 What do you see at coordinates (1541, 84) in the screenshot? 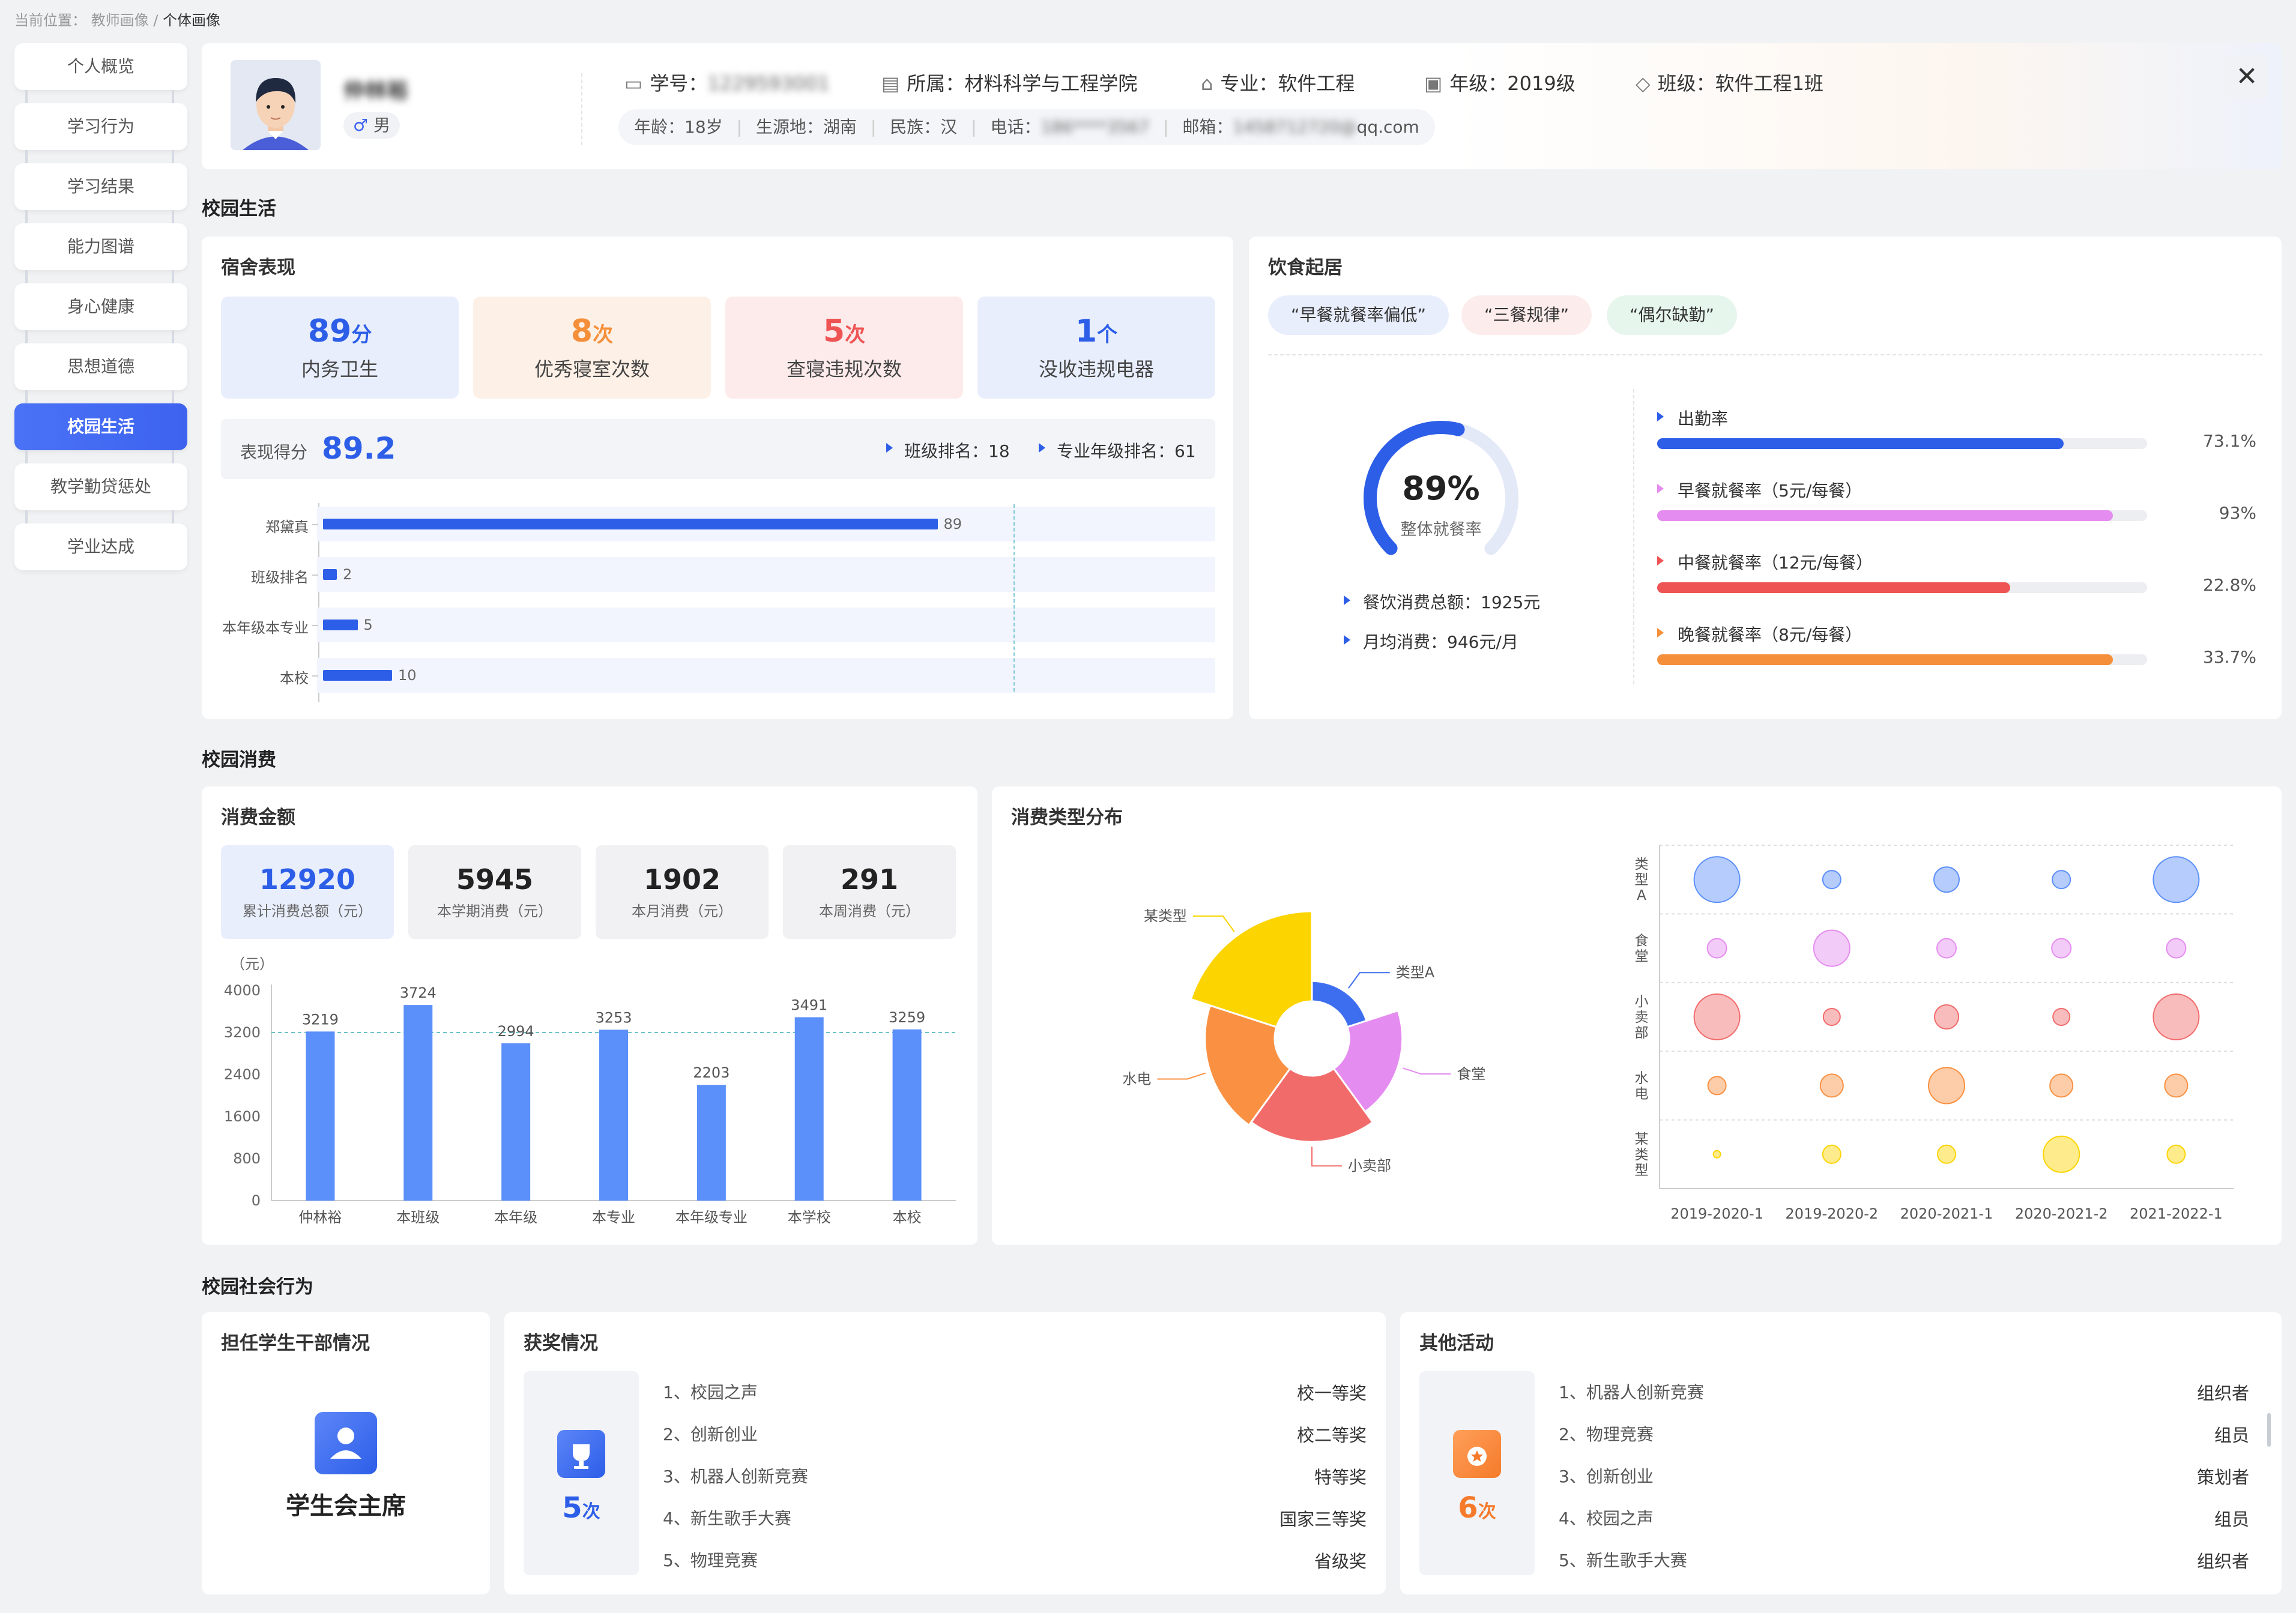
I see `grade-value: 2019级` at bounding box center [1541, 84].